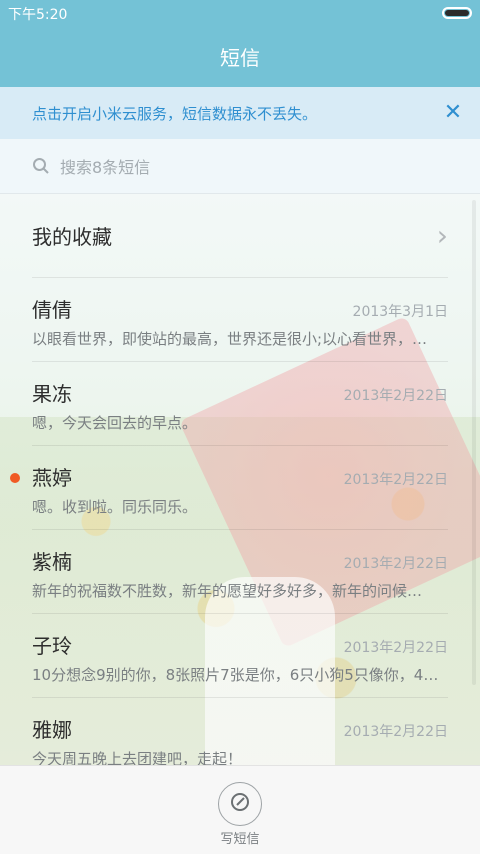  What do you see at coordinates (72, 237) in the screenshot?
I see `favorites-label: 我的收藏` at bounding box center [72, 237].